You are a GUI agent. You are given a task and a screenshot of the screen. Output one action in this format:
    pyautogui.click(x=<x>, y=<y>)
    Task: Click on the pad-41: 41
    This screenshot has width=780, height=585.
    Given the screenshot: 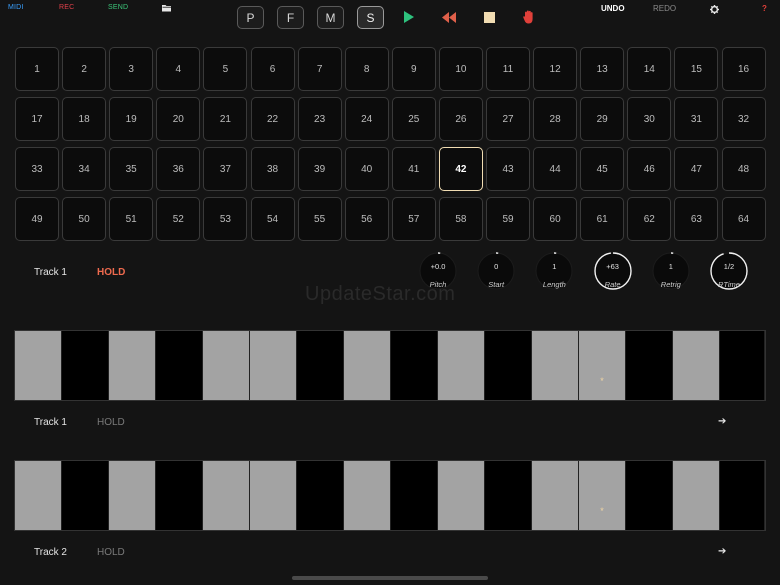 What is the action you would take?
    pyautogui.click(x=413, y=169)
    